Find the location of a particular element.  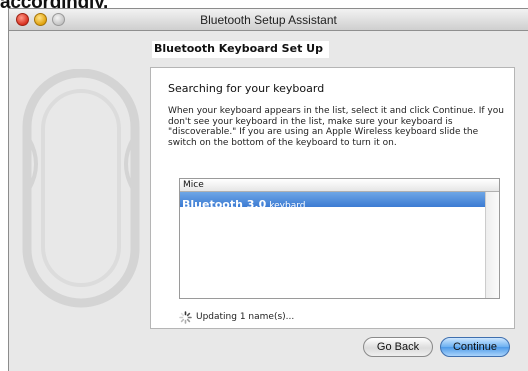

list-item: Bluetooth 3.0 keybard is located at coordinates (332, 201).